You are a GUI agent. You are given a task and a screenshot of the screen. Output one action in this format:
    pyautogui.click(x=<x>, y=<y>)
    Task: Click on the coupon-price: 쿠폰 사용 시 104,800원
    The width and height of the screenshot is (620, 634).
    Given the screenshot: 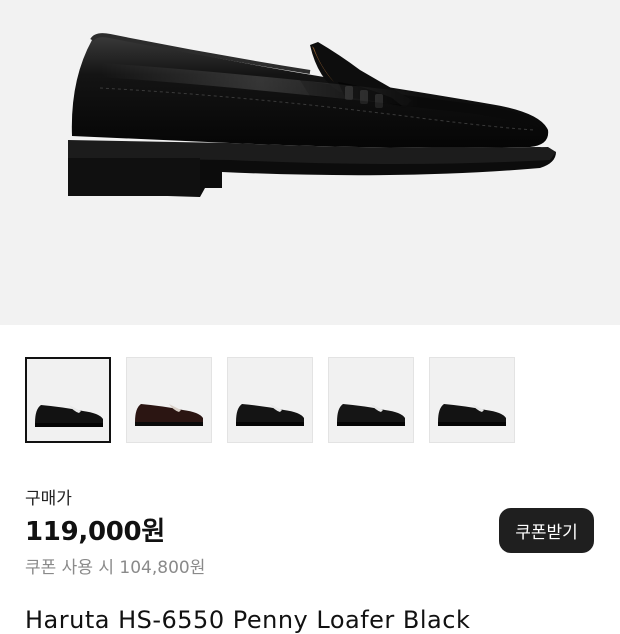 What is the action you would take?
    pyautogui.click(x=115, y=568)
    